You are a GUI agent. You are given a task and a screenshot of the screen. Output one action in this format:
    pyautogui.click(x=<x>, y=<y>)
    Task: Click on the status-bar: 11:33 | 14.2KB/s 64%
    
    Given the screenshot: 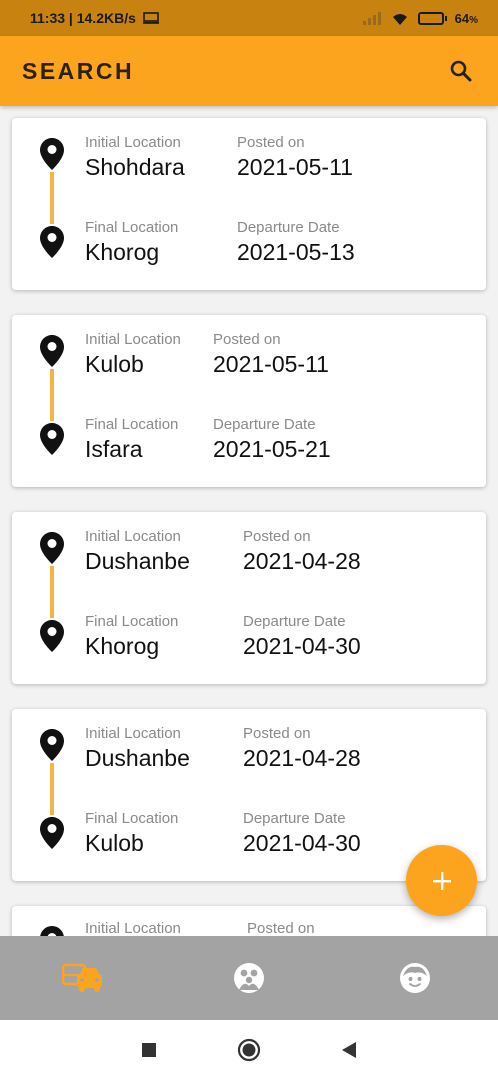 What is the action you would take?
    pyautogui.click(x=249, y=18)
    